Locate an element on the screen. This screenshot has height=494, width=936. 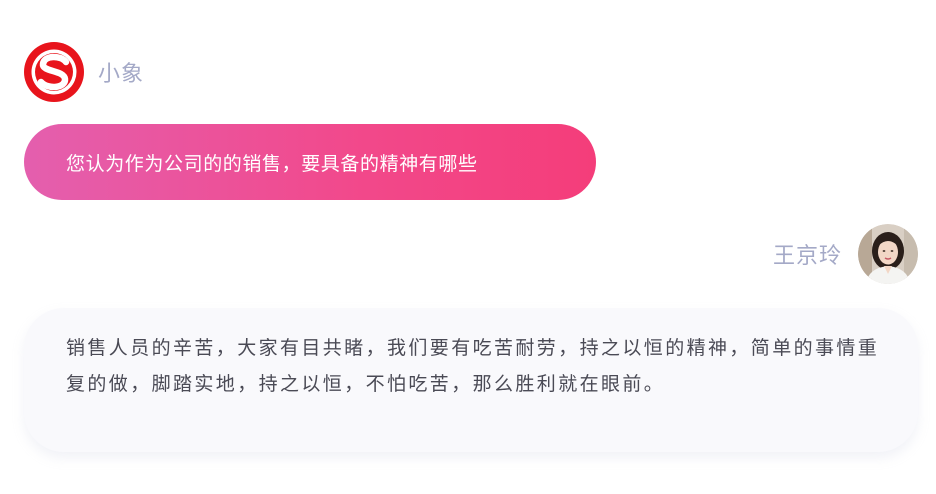
user-avatar-photo is located at coordinates (888, 254).